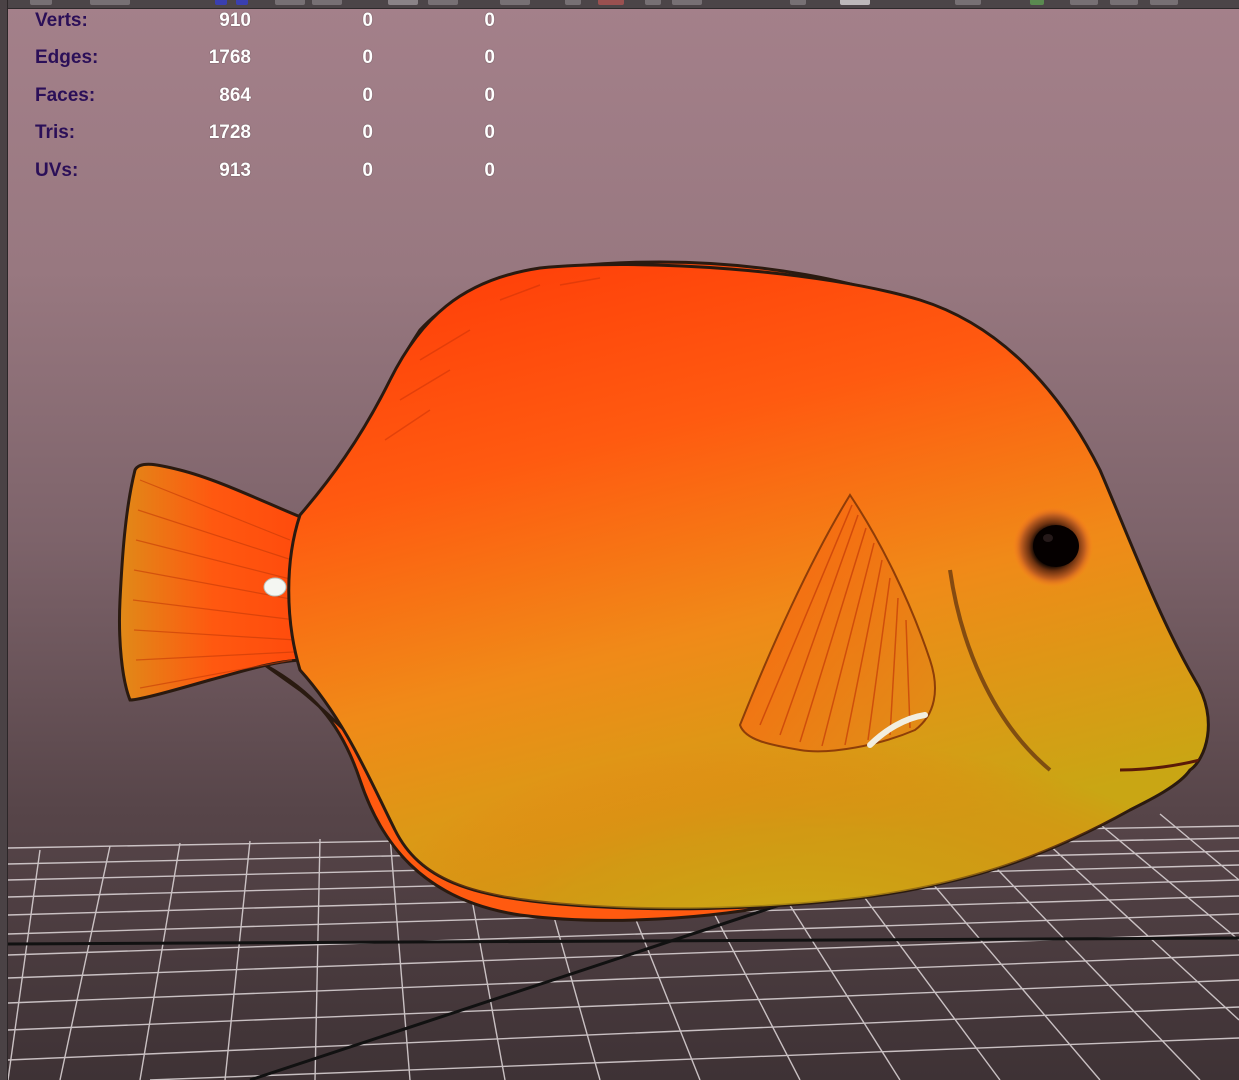 The width and height of the screenshot is (1239, 1080). Describe the element at coordinates (367, 132) in the screenshot. I see `hud-value-tris-selected: 0` at that location.